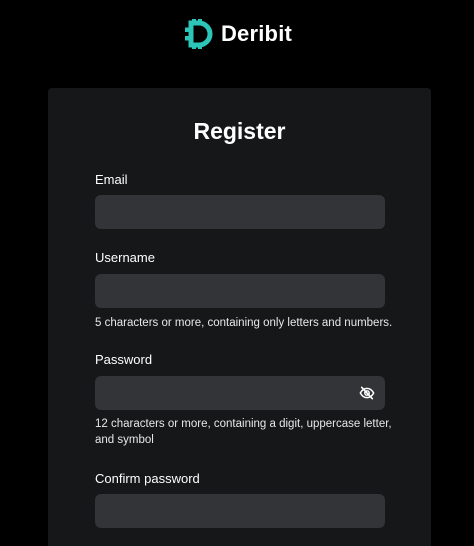  I want to click on password-visibility-toggle, so click(367, 393).